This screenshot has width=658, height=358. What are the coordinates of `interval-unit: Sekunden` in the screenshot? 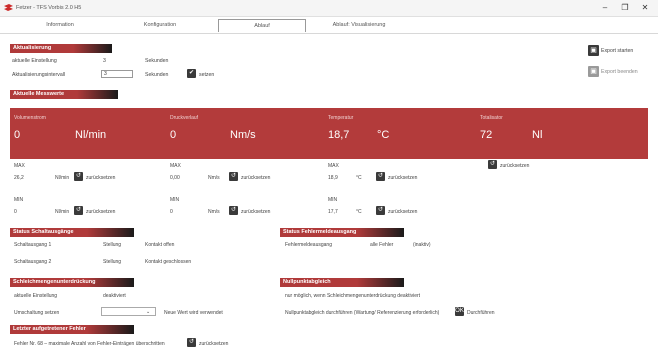 It's located at (157, 75).